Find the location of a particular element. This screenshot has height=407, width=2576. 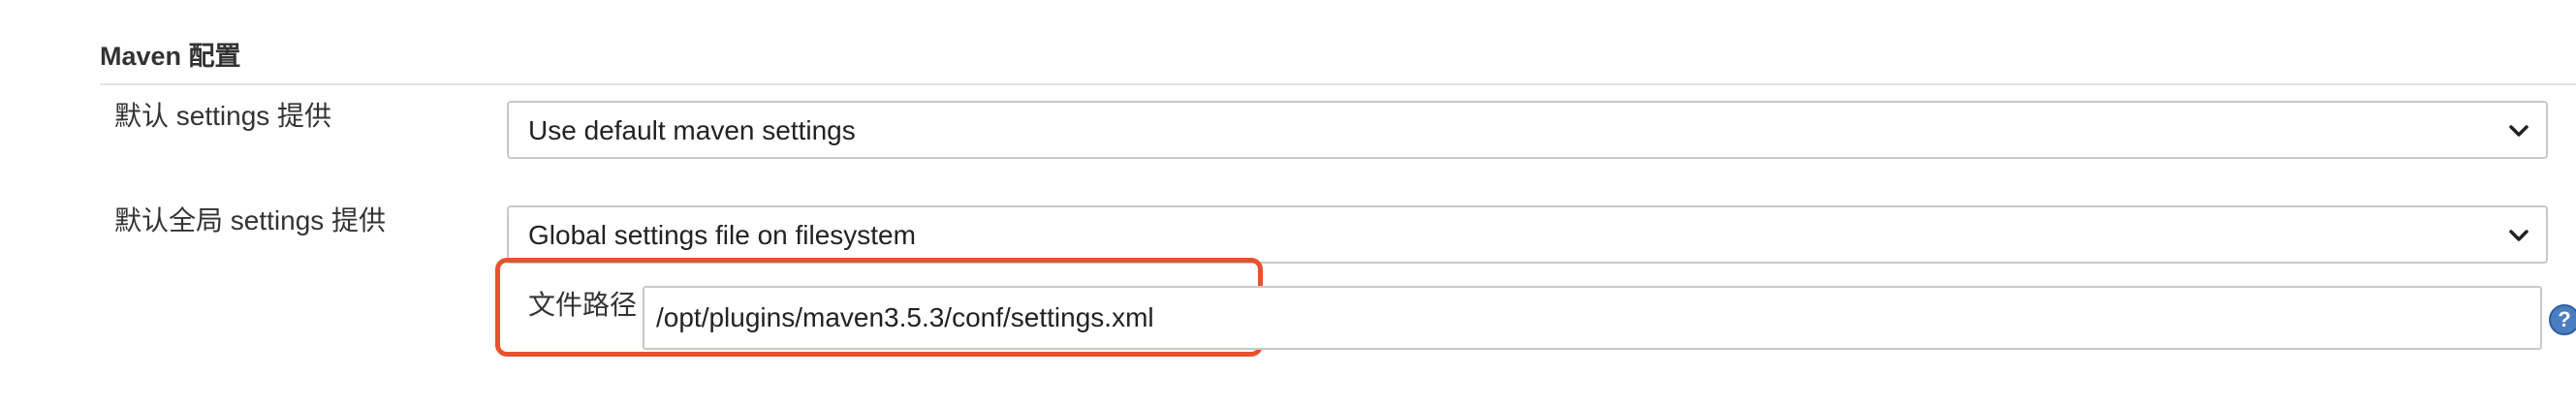

file-path-input is located at coordinates (1592, 318).